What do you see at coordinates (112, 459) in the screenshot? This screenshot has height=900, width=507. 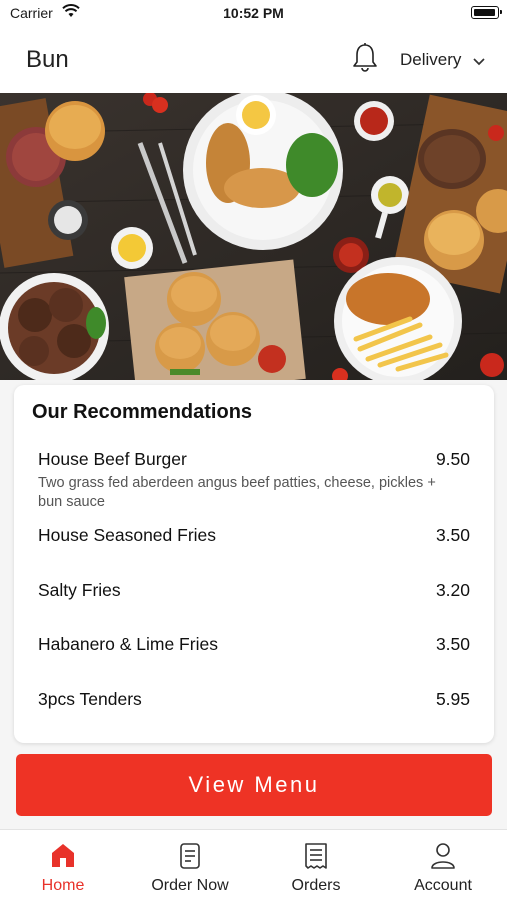 I see `item-name: House Beef Burger` at bounding box center [112, 459].